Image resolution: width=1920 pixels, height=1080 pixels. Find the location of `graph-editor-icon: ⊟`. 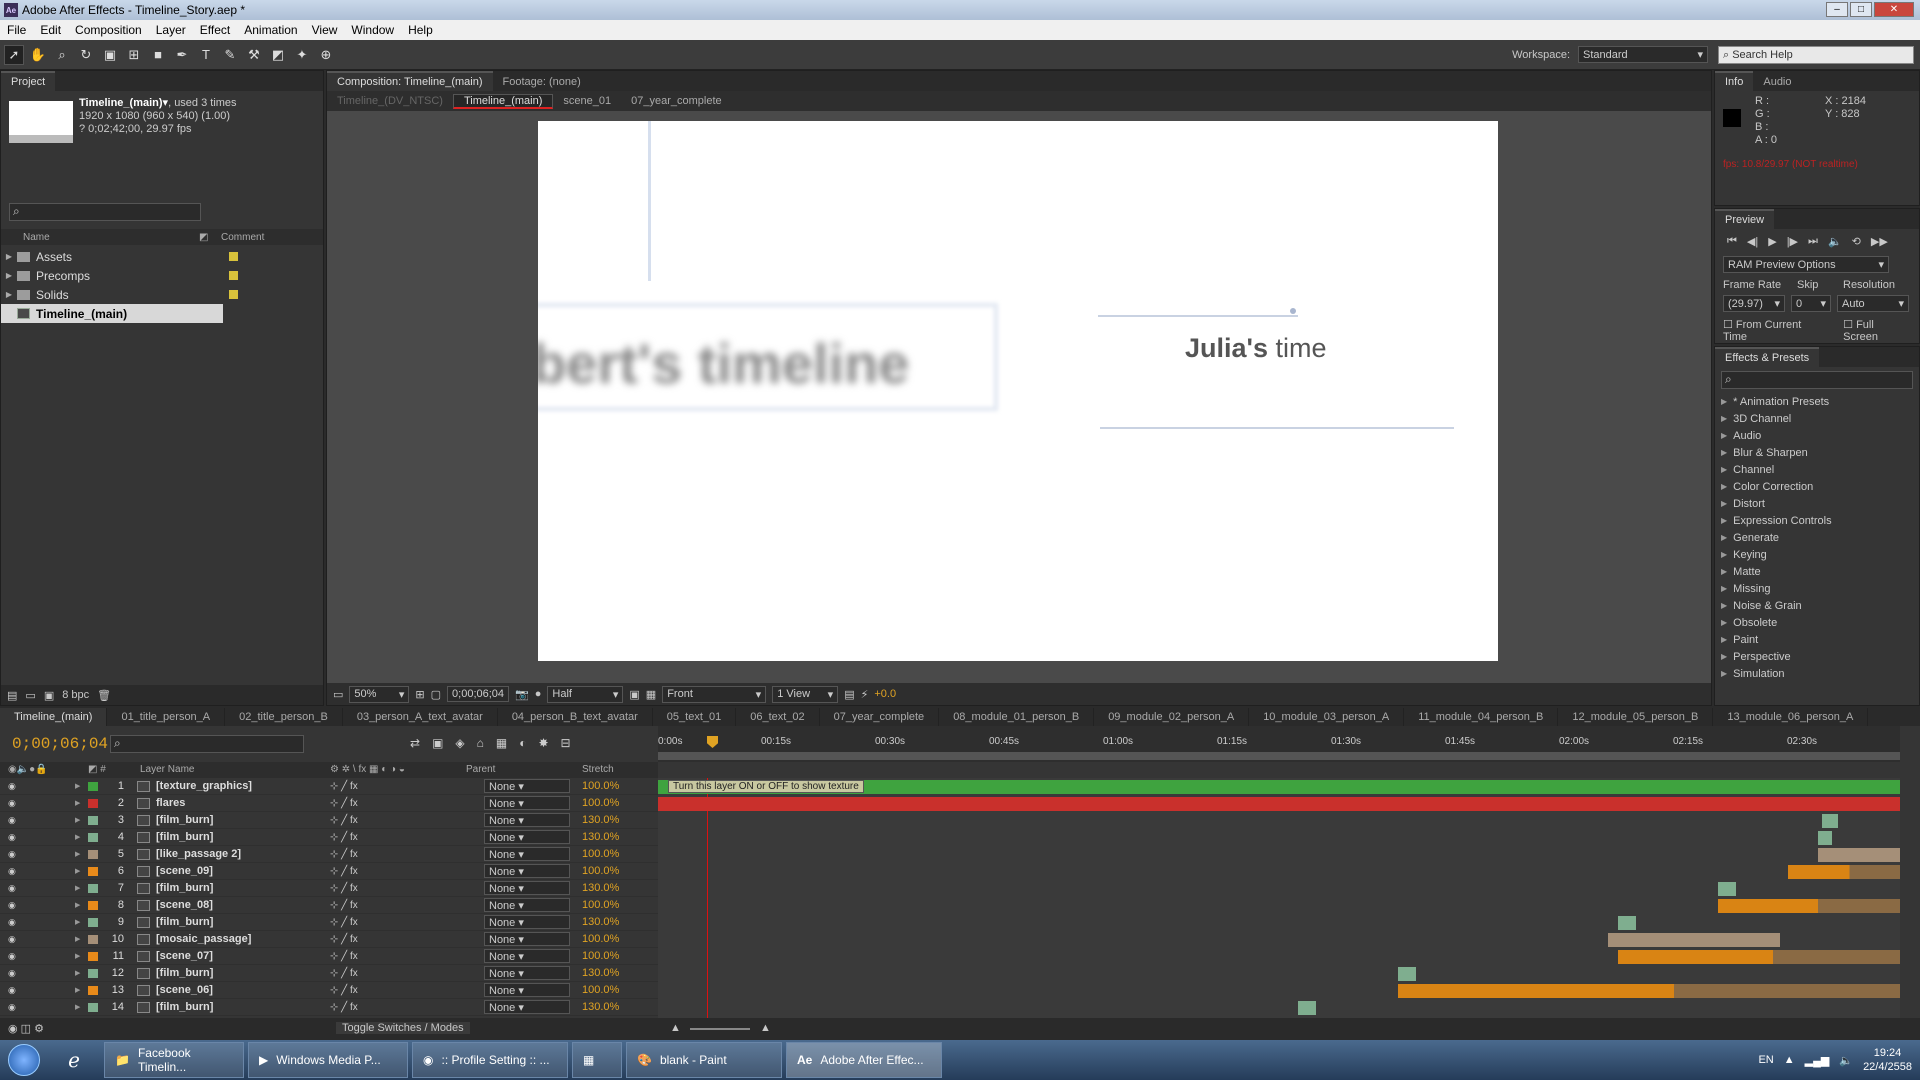

graph-editor-icon: ⊟ is located at coordinates (566, 743).